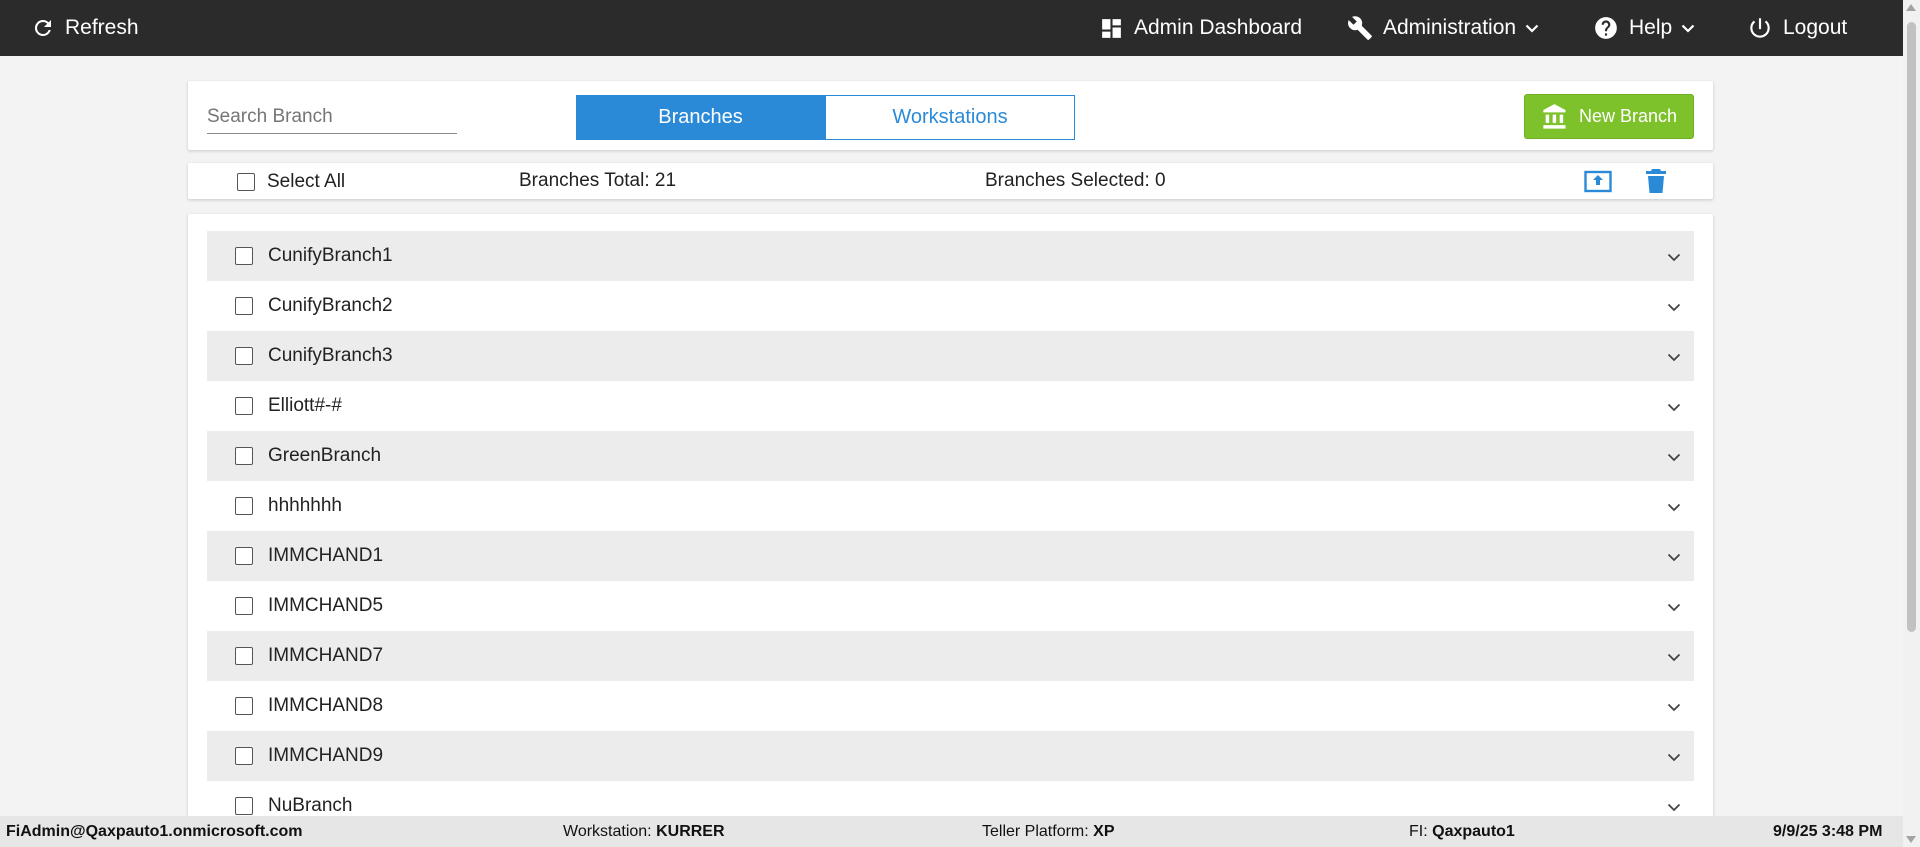 The height and width of the screenshot is (847, 1920). What do you see at coordinates (1911, 327) in the screenshot?
I see `scrollbar-thumb` at bounding box center [1911, 327].